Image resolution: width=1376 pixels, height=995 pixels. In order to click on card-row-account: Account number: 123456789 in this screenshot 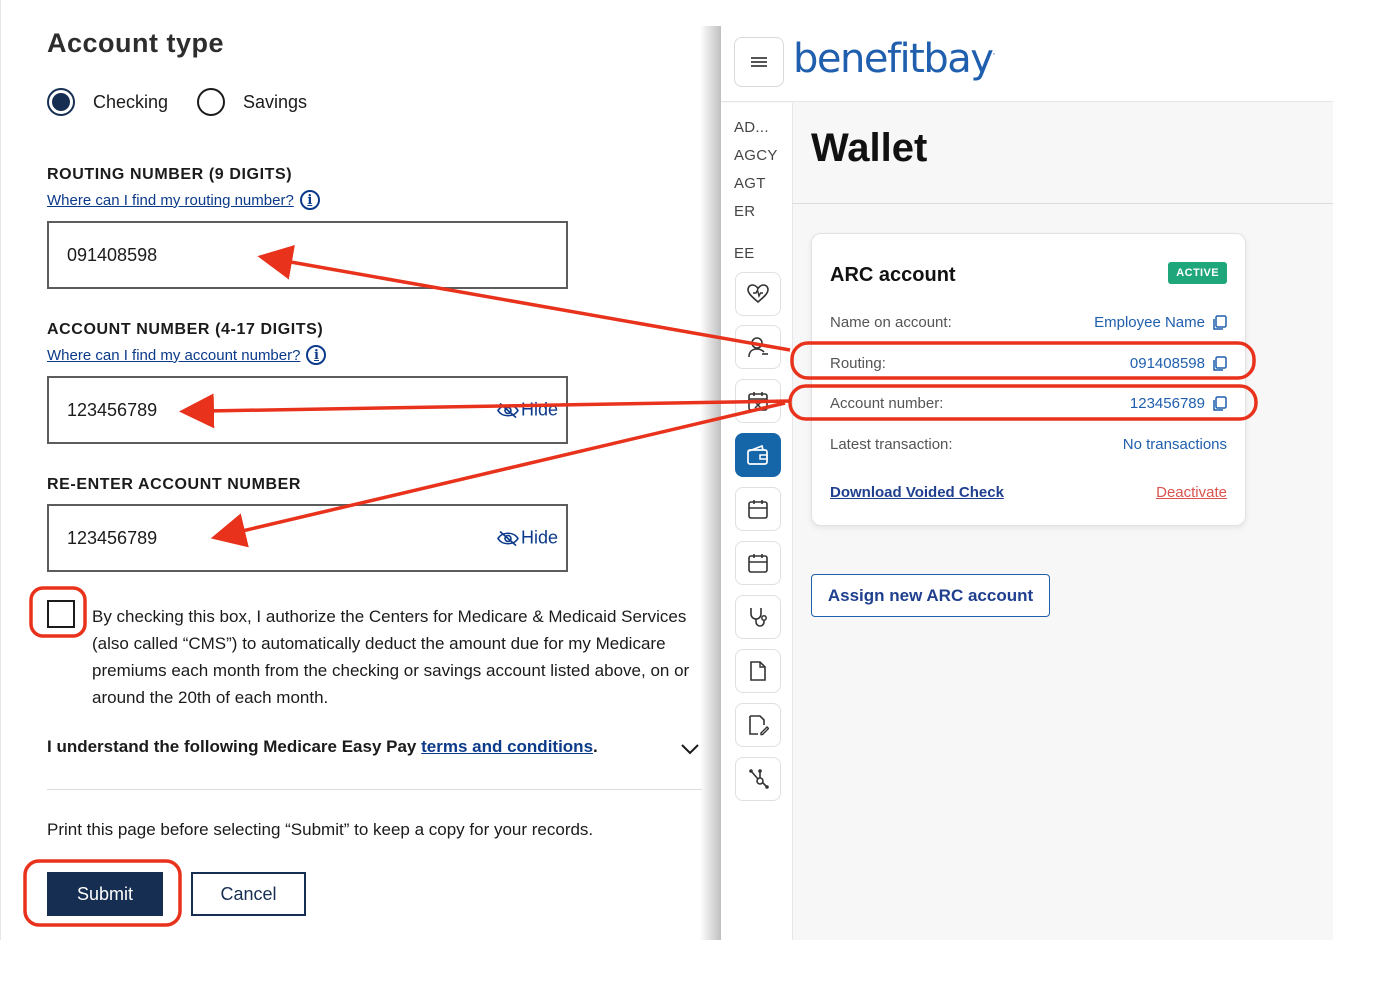, I will do `click(1028, 403)`.